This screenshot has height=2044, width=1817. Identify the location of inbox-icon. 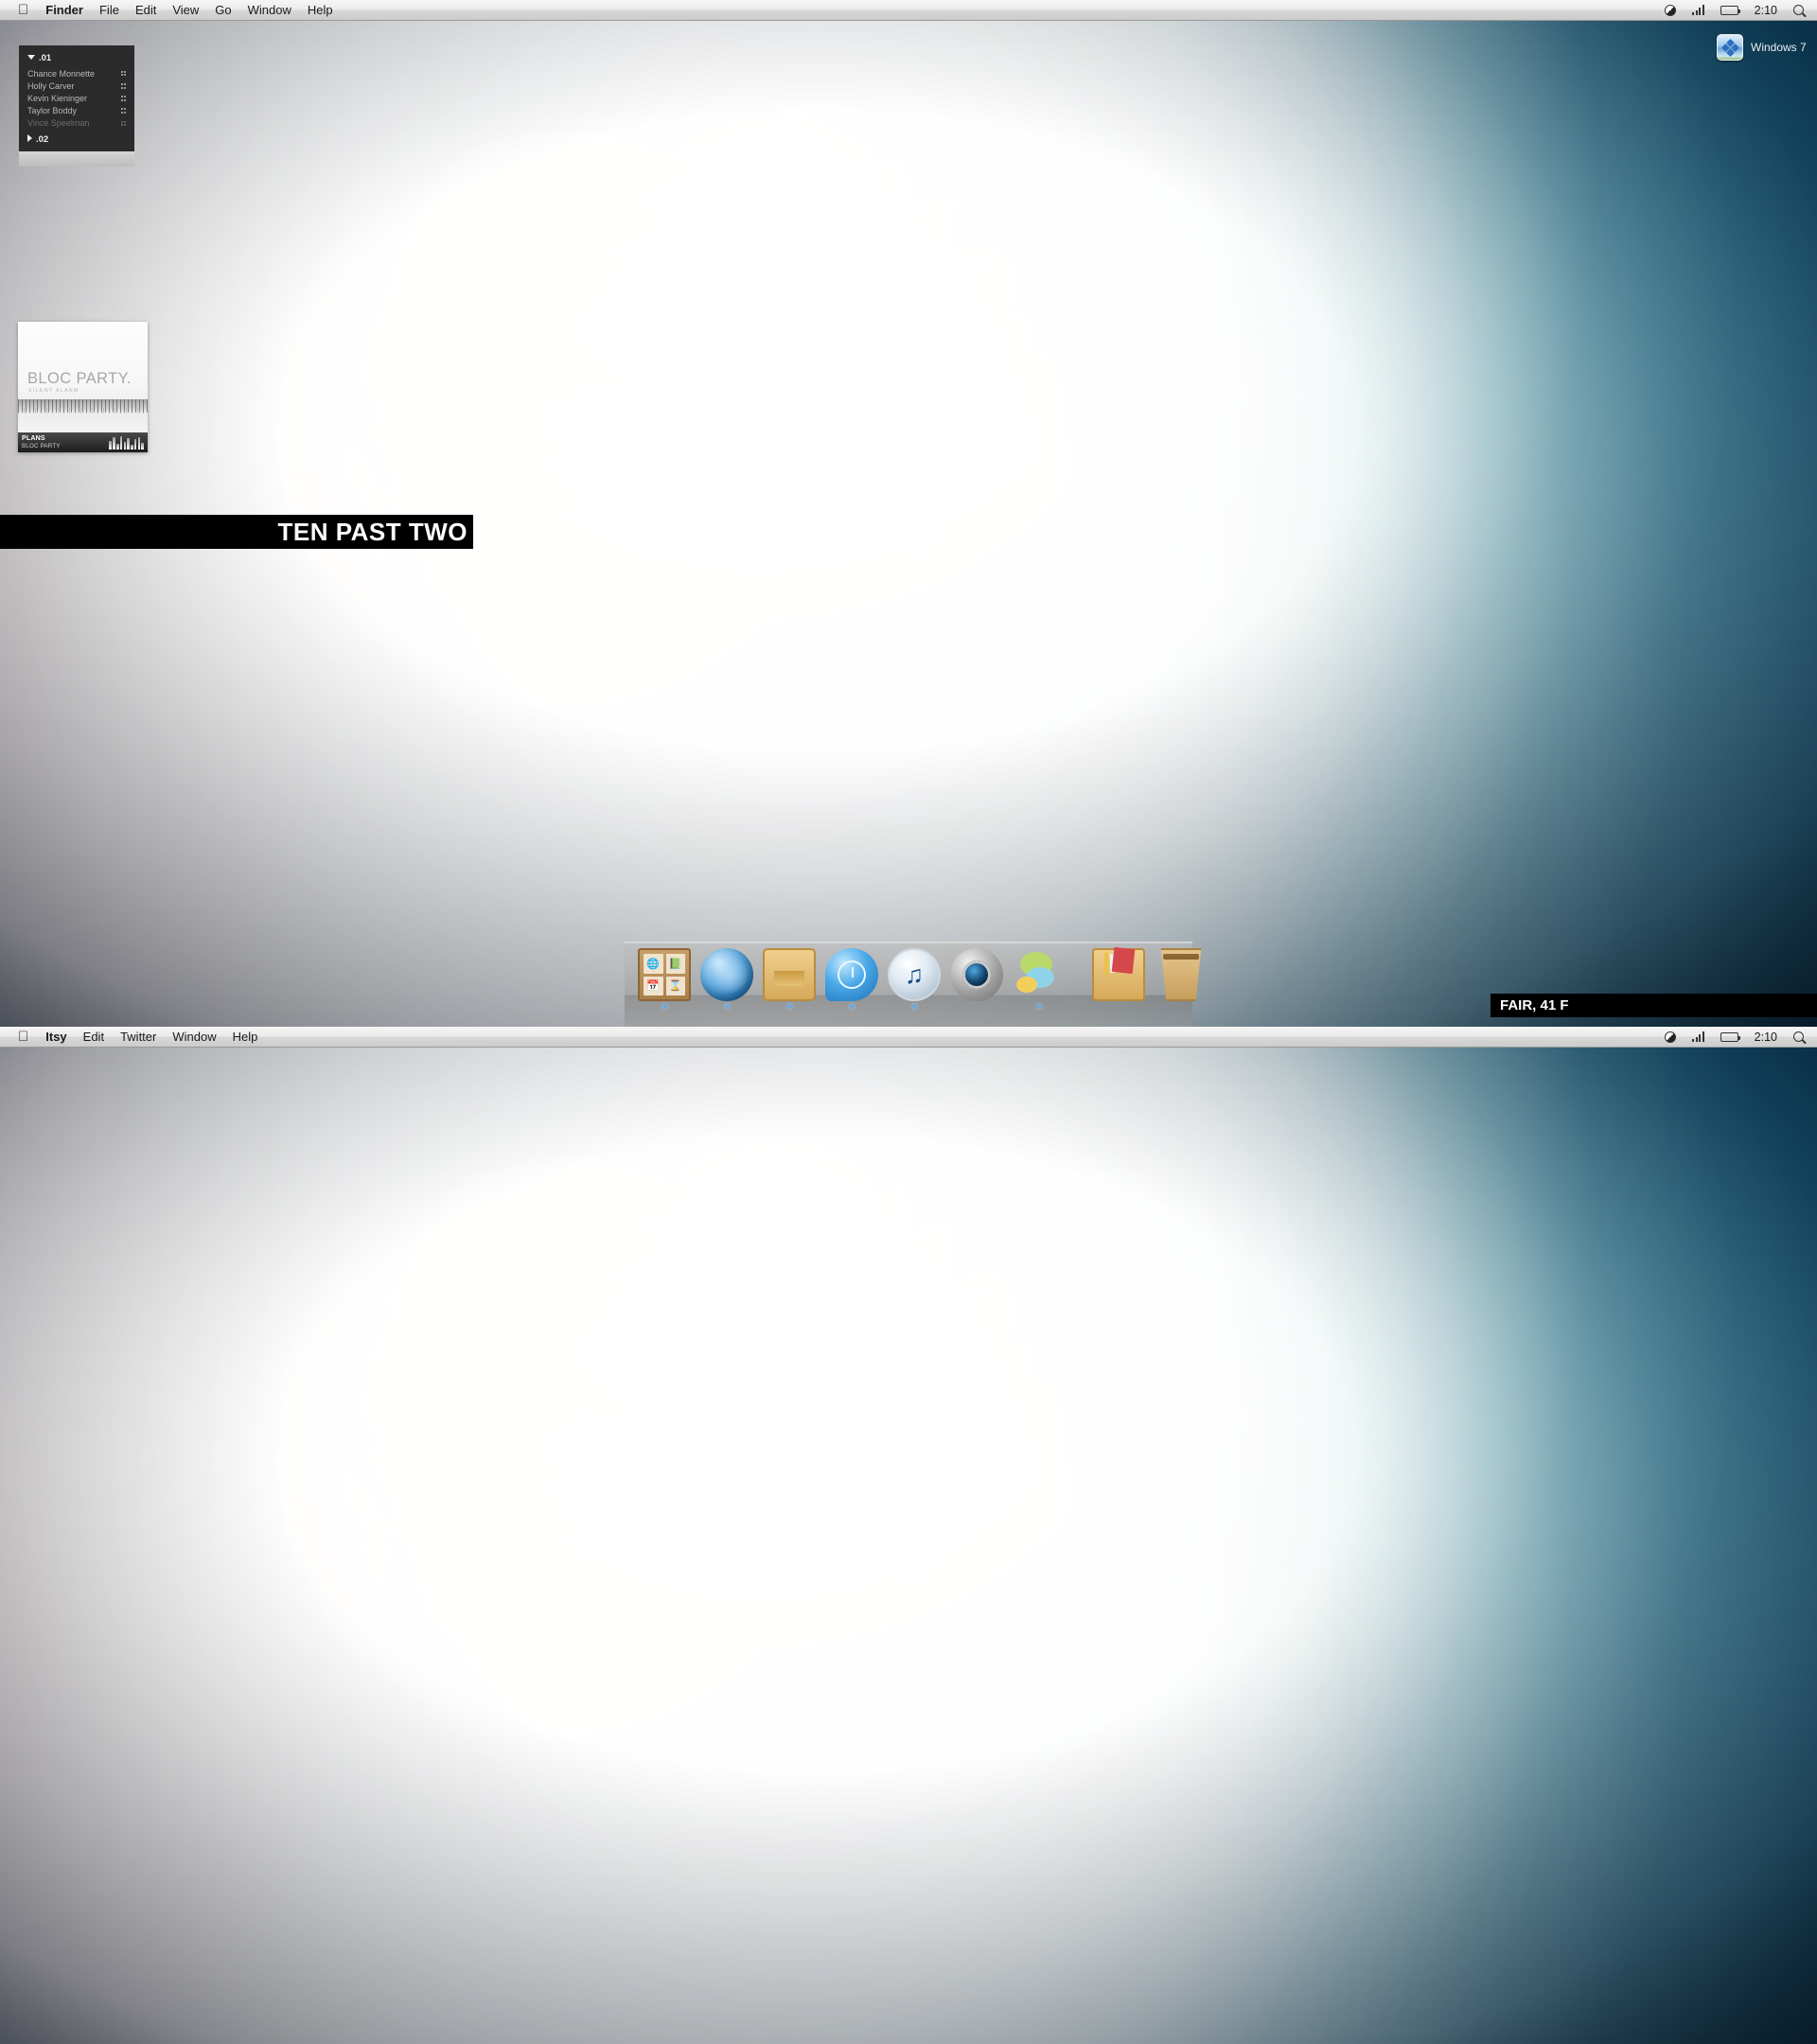
(790, 974).